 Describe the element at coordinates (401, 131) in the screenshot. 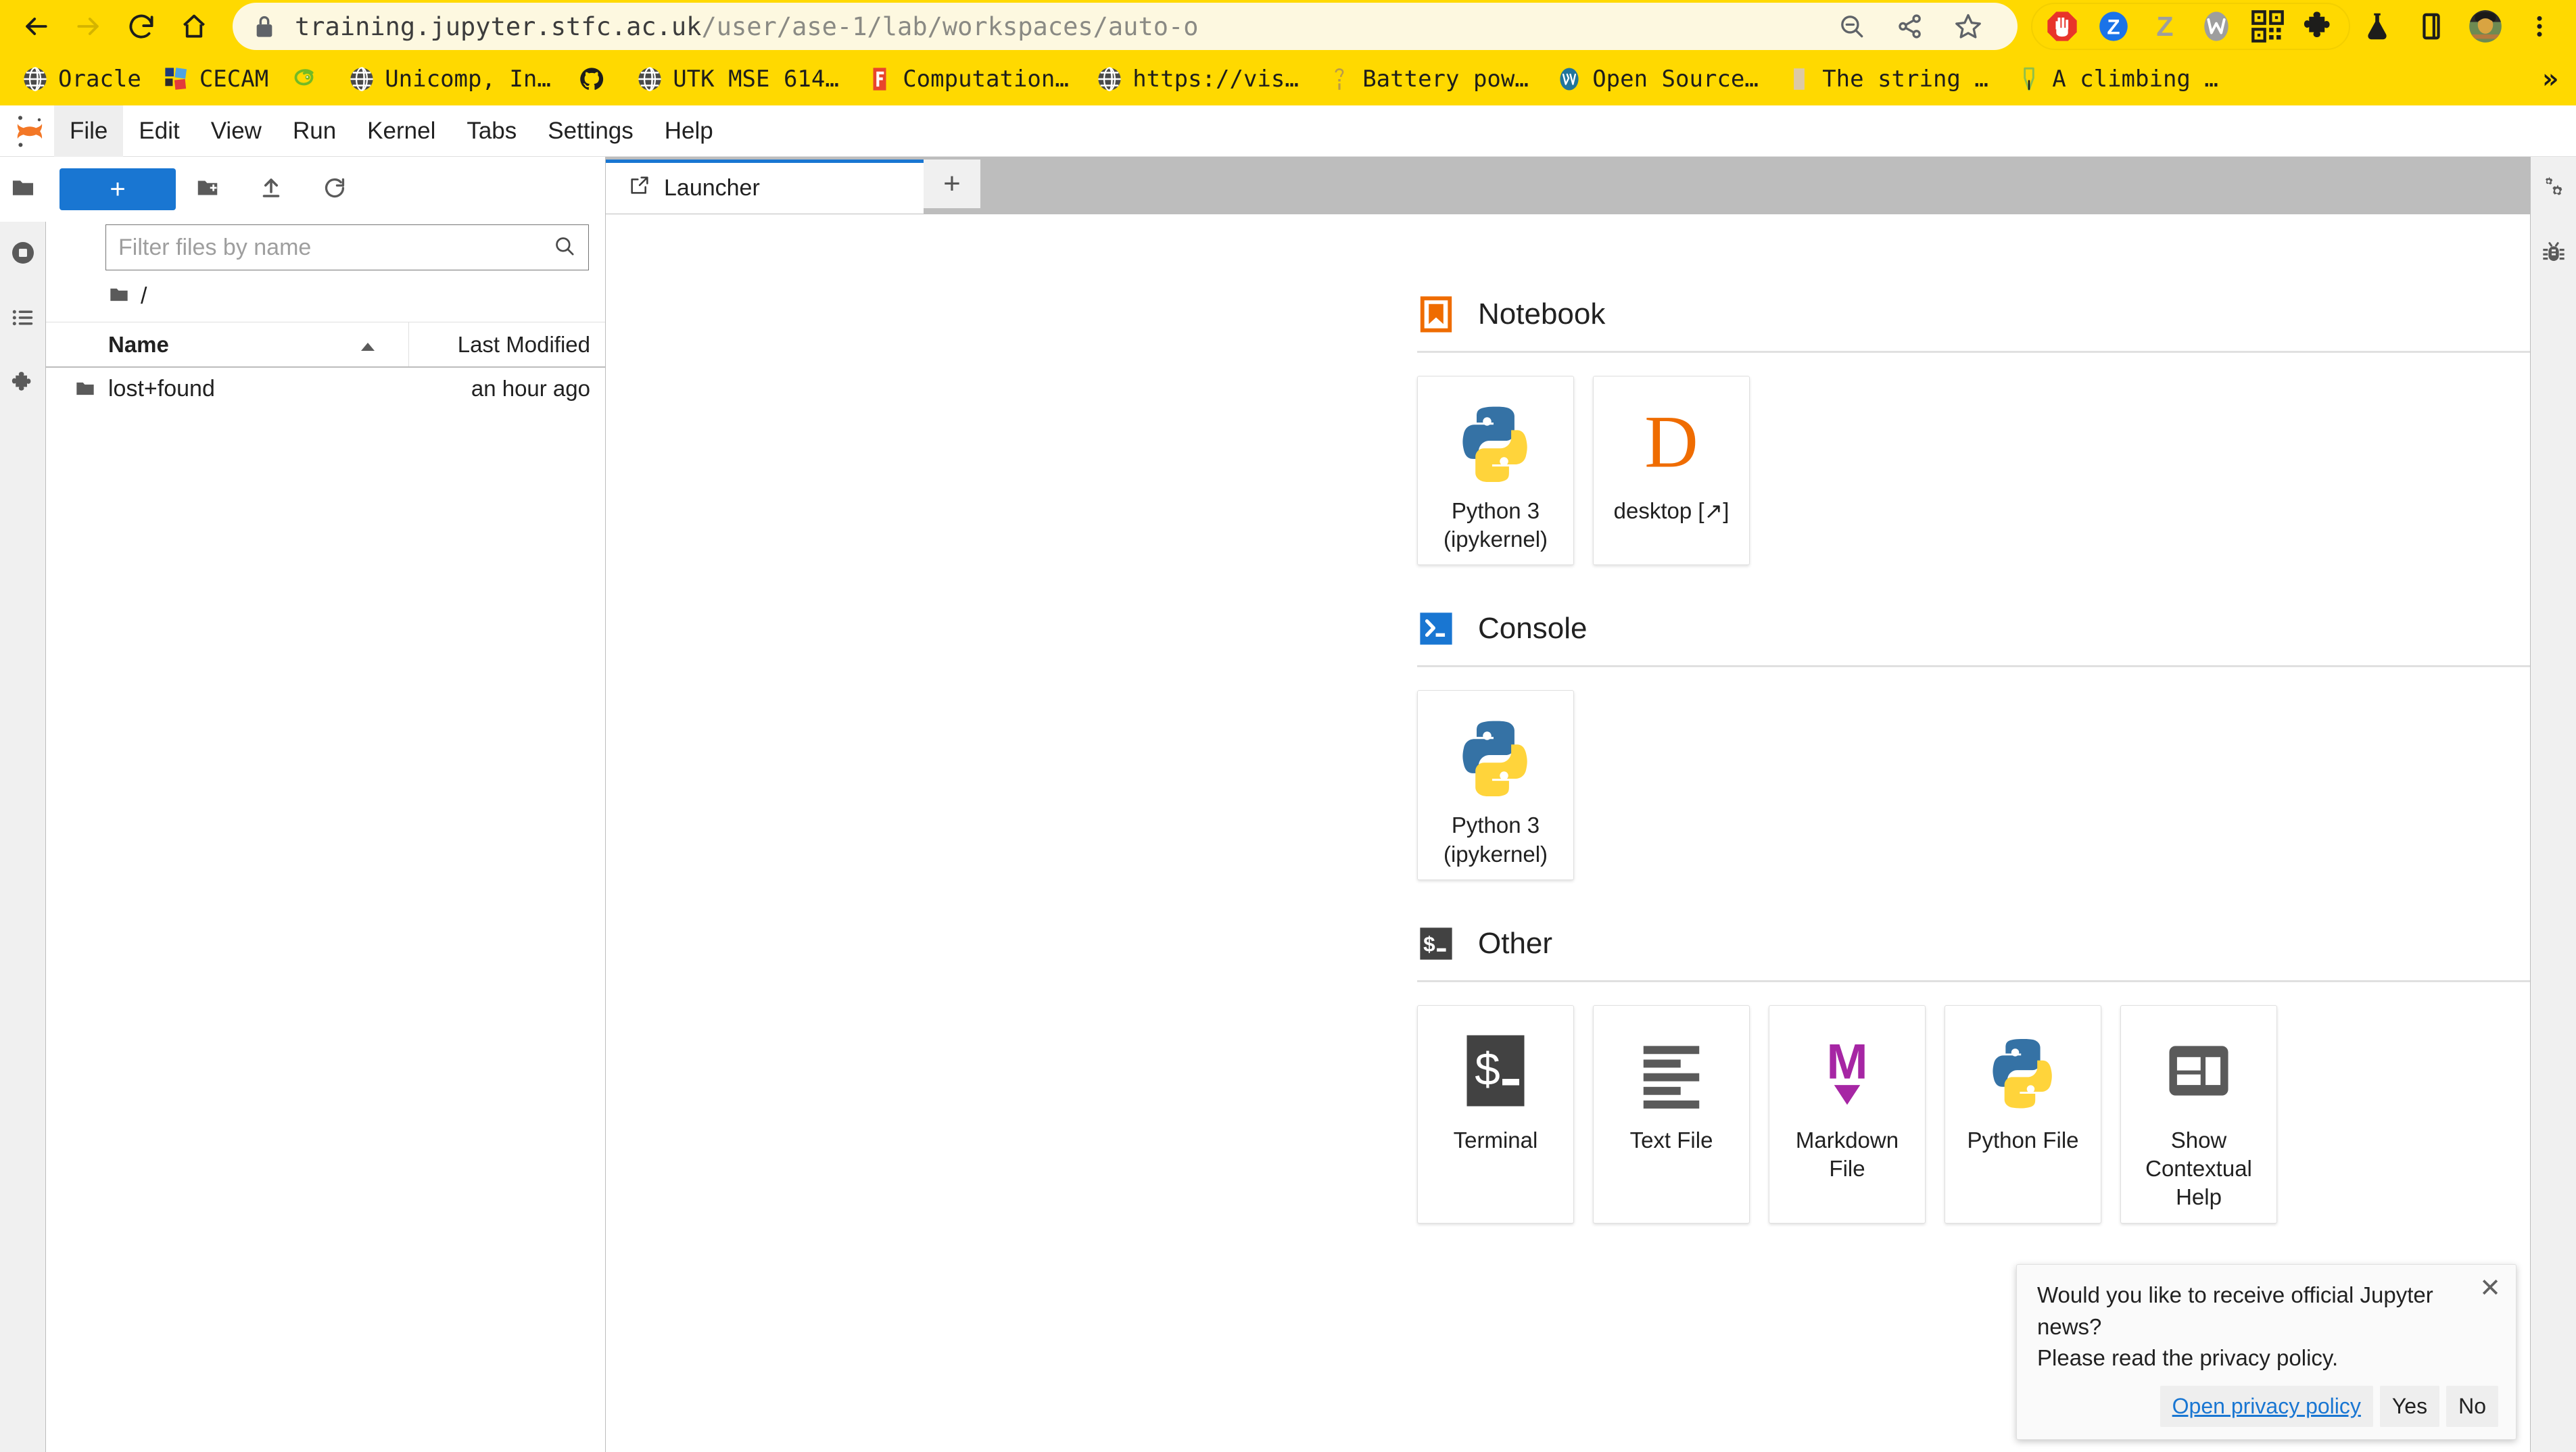

I see `menu-kernel: Kernel` at that location.